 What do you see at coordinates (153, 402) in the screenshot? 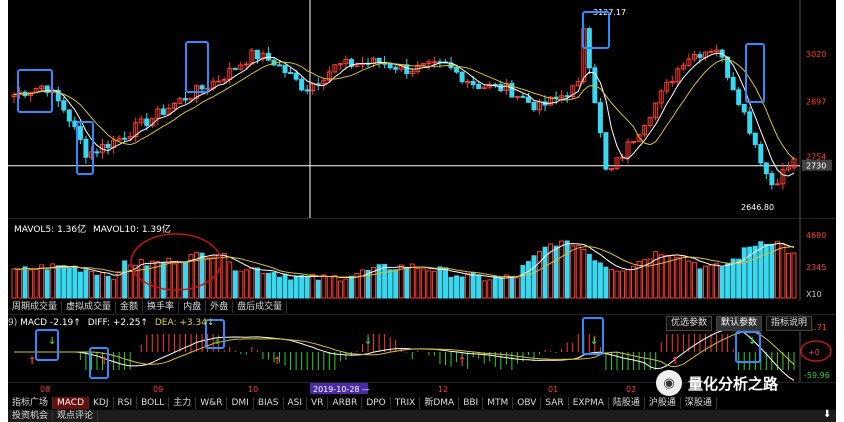
I see `indicator-tab-4: BOLL` at bounding box center [153, 402].